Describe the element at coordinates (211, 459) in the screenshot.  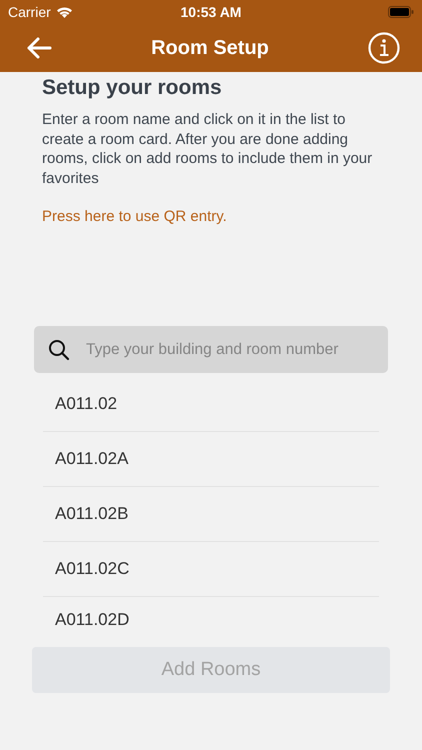
I see `room-list-item: A011.02A` at that location.